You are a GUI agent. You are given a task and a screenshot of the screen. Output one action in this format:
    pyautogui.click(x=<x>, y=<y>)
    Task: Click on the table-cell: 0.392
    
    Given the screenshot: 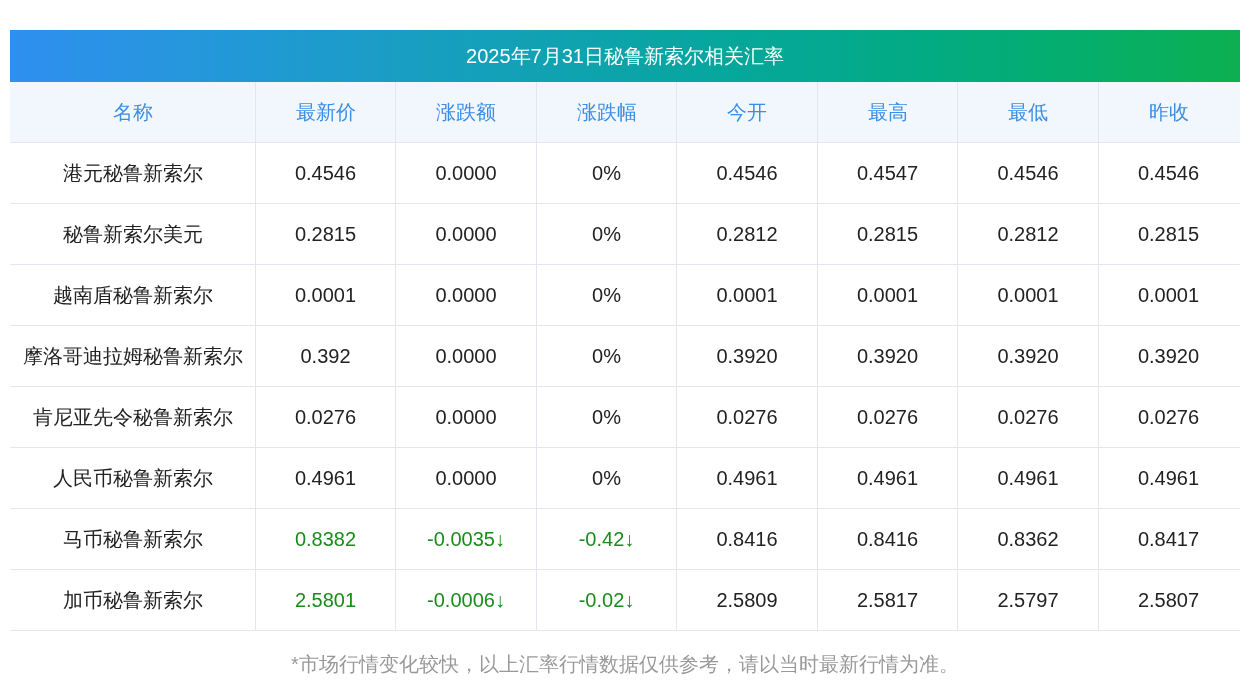 What is the action you would take?
    pyautogui.click(x=325, y=356)
    